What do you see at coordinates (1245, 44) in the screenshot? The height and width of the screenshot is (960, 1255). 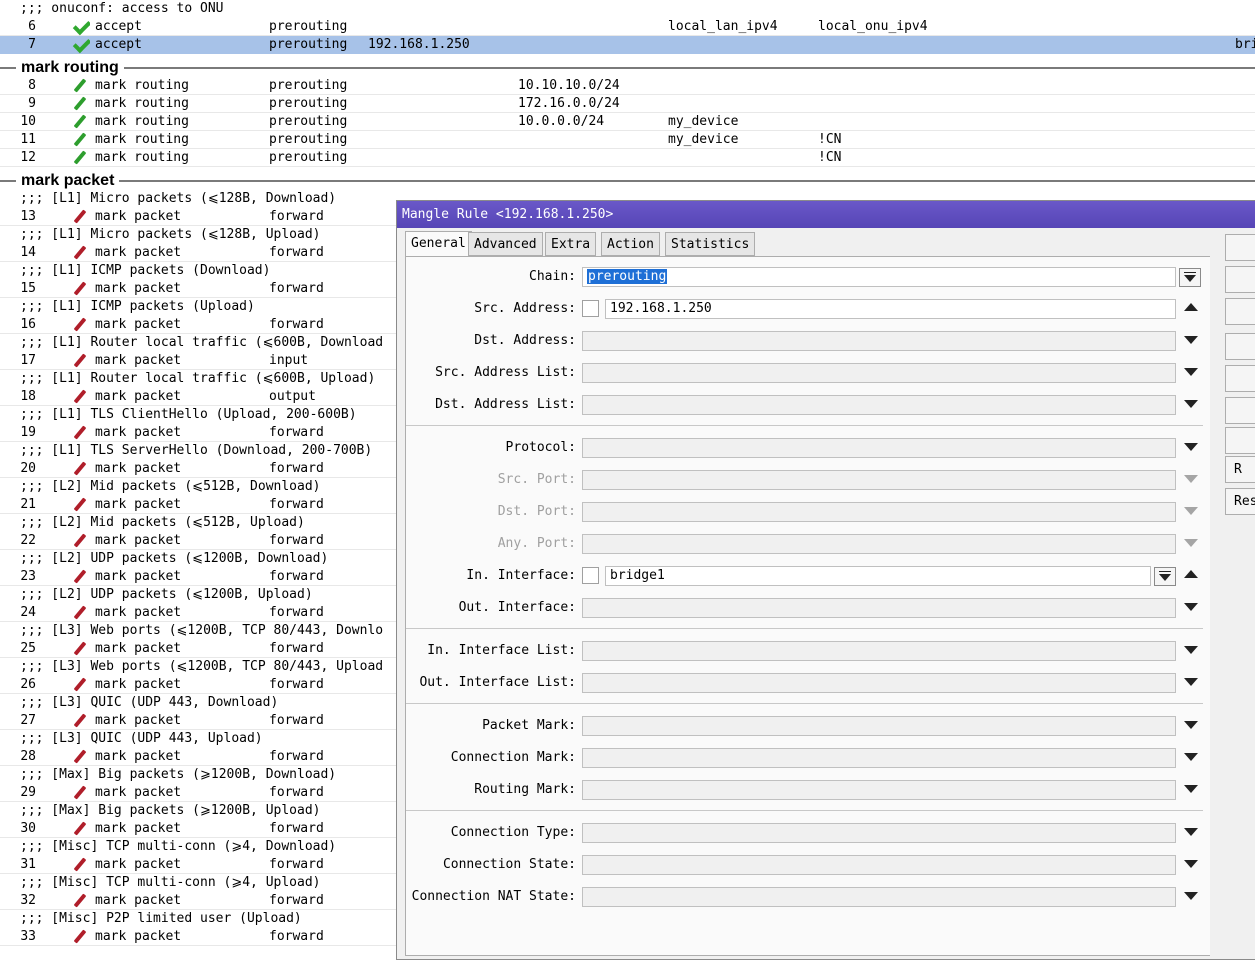 I see `rule-in-interface: bri` at bounding box center [1245, 44].